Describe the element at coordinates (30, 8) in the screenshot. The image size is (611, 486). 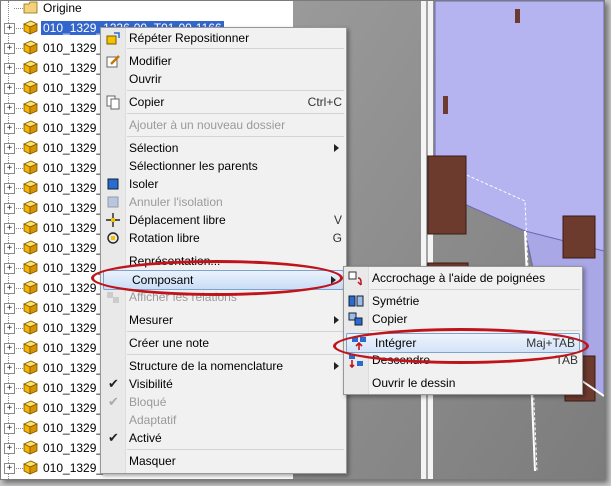
I see `folder-icon` at that location.